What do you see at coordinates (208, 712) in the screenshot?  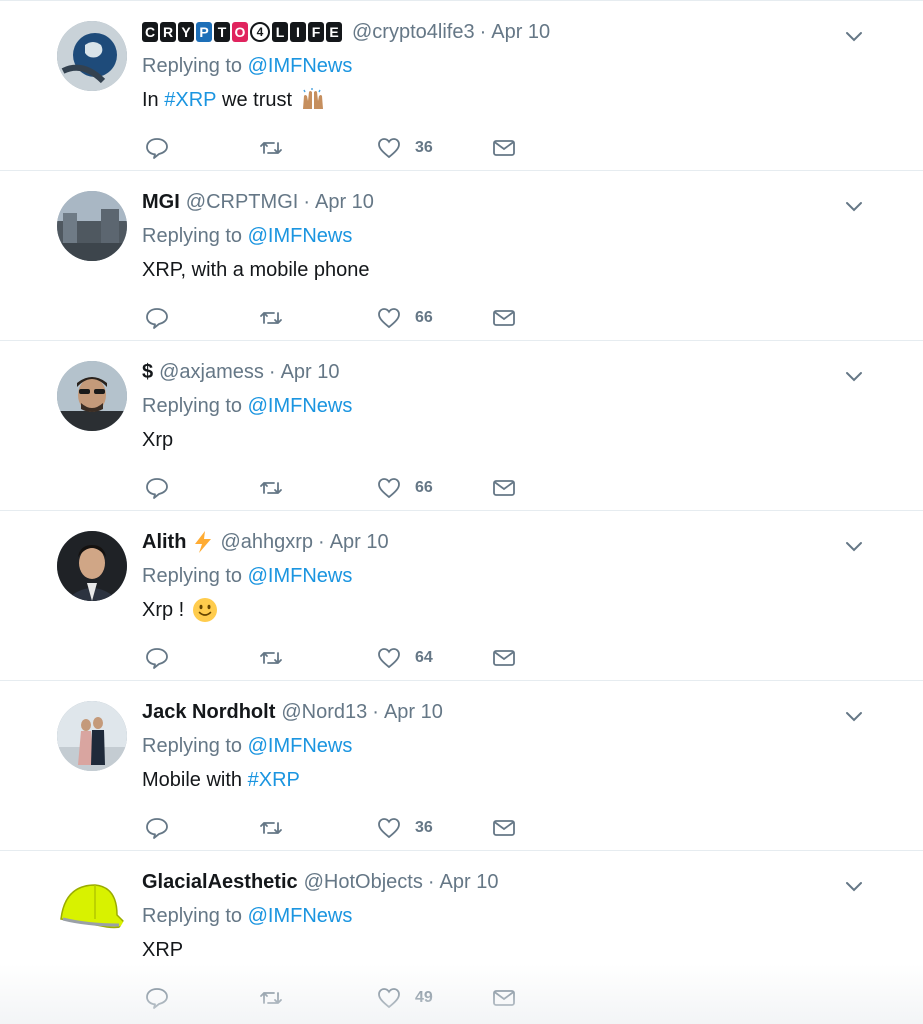 I see `display-name: Jack Nordholt` at bounding box center [208, 712].